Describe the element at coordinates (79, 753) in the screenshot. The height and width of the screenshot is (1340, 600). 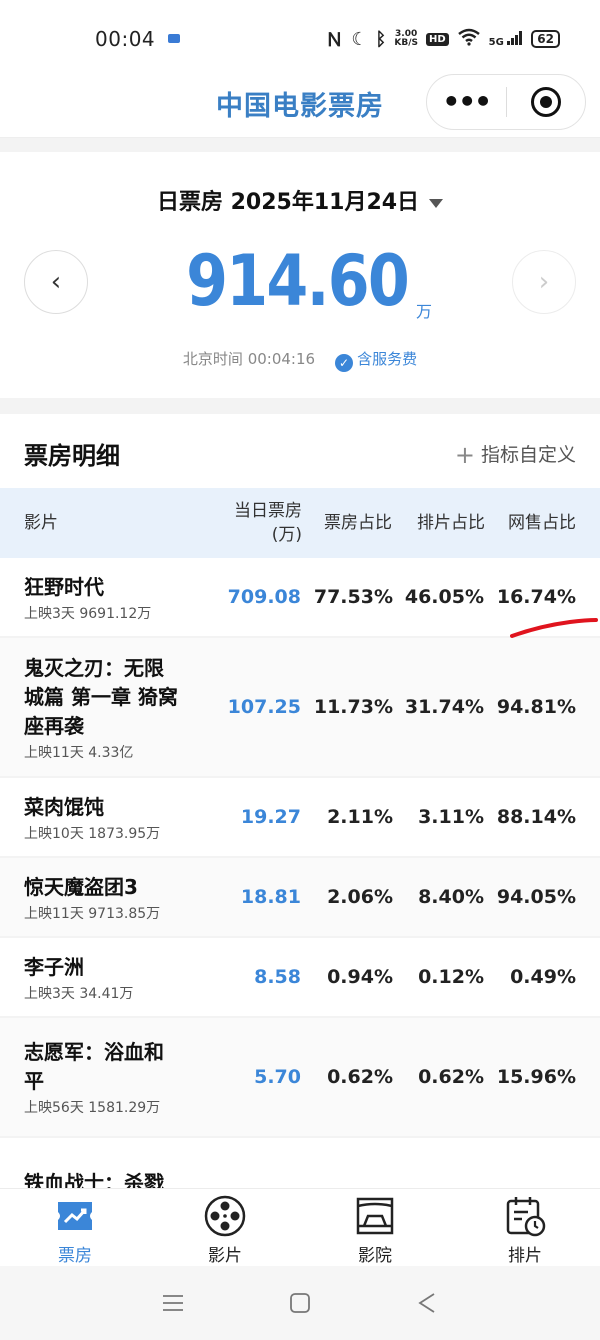
I see `film-release-info: 上映11天 4.33亿` at that location.